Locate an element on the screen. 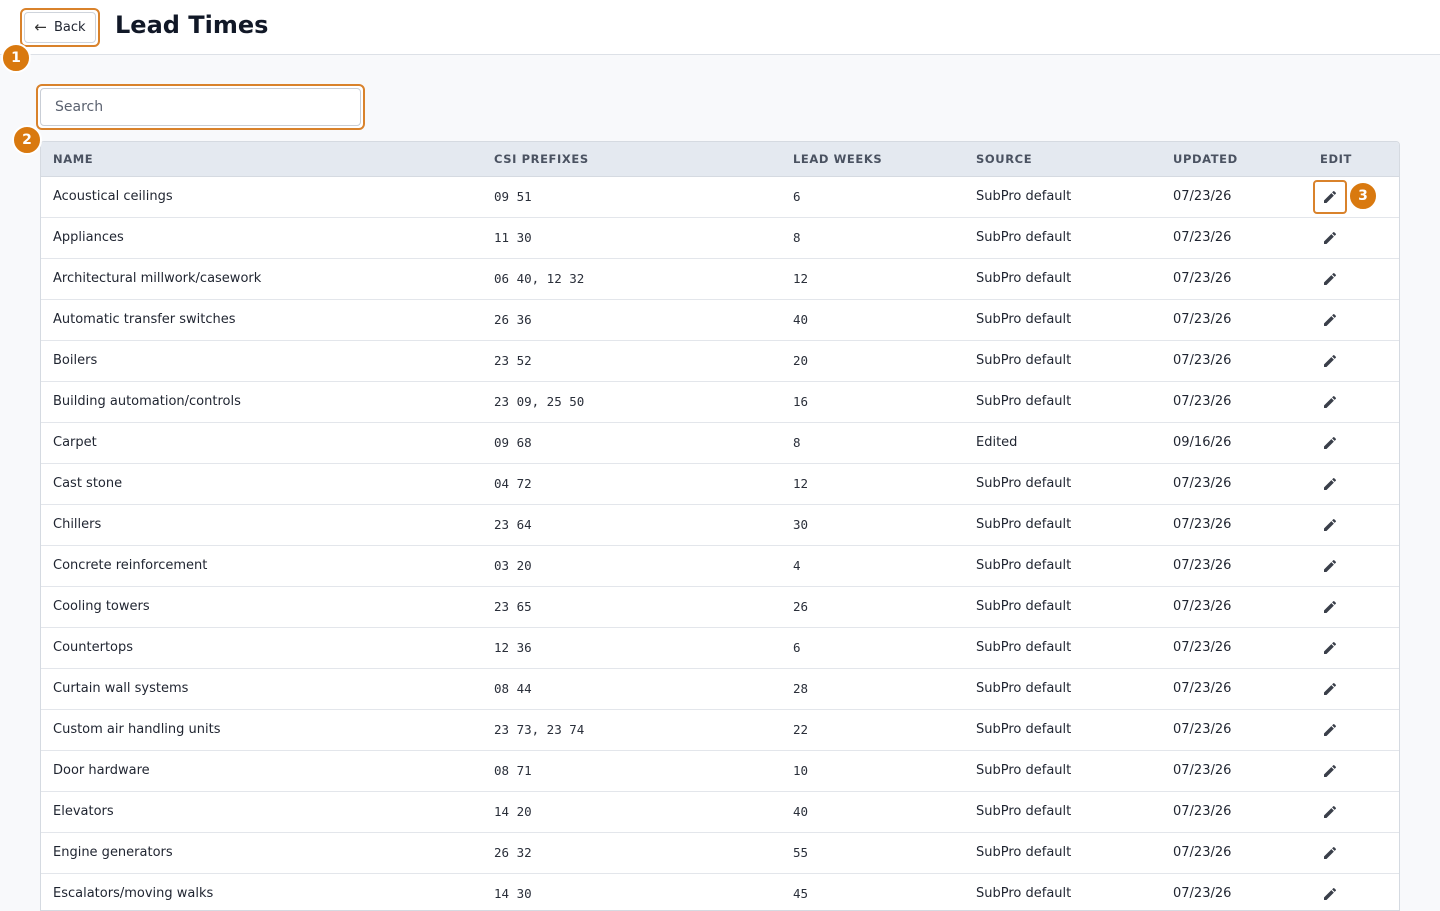 The height and width of the screenshot is (911, 1440). cell-csi-prefixes: 26 32 is located at coordinates (513, 852).